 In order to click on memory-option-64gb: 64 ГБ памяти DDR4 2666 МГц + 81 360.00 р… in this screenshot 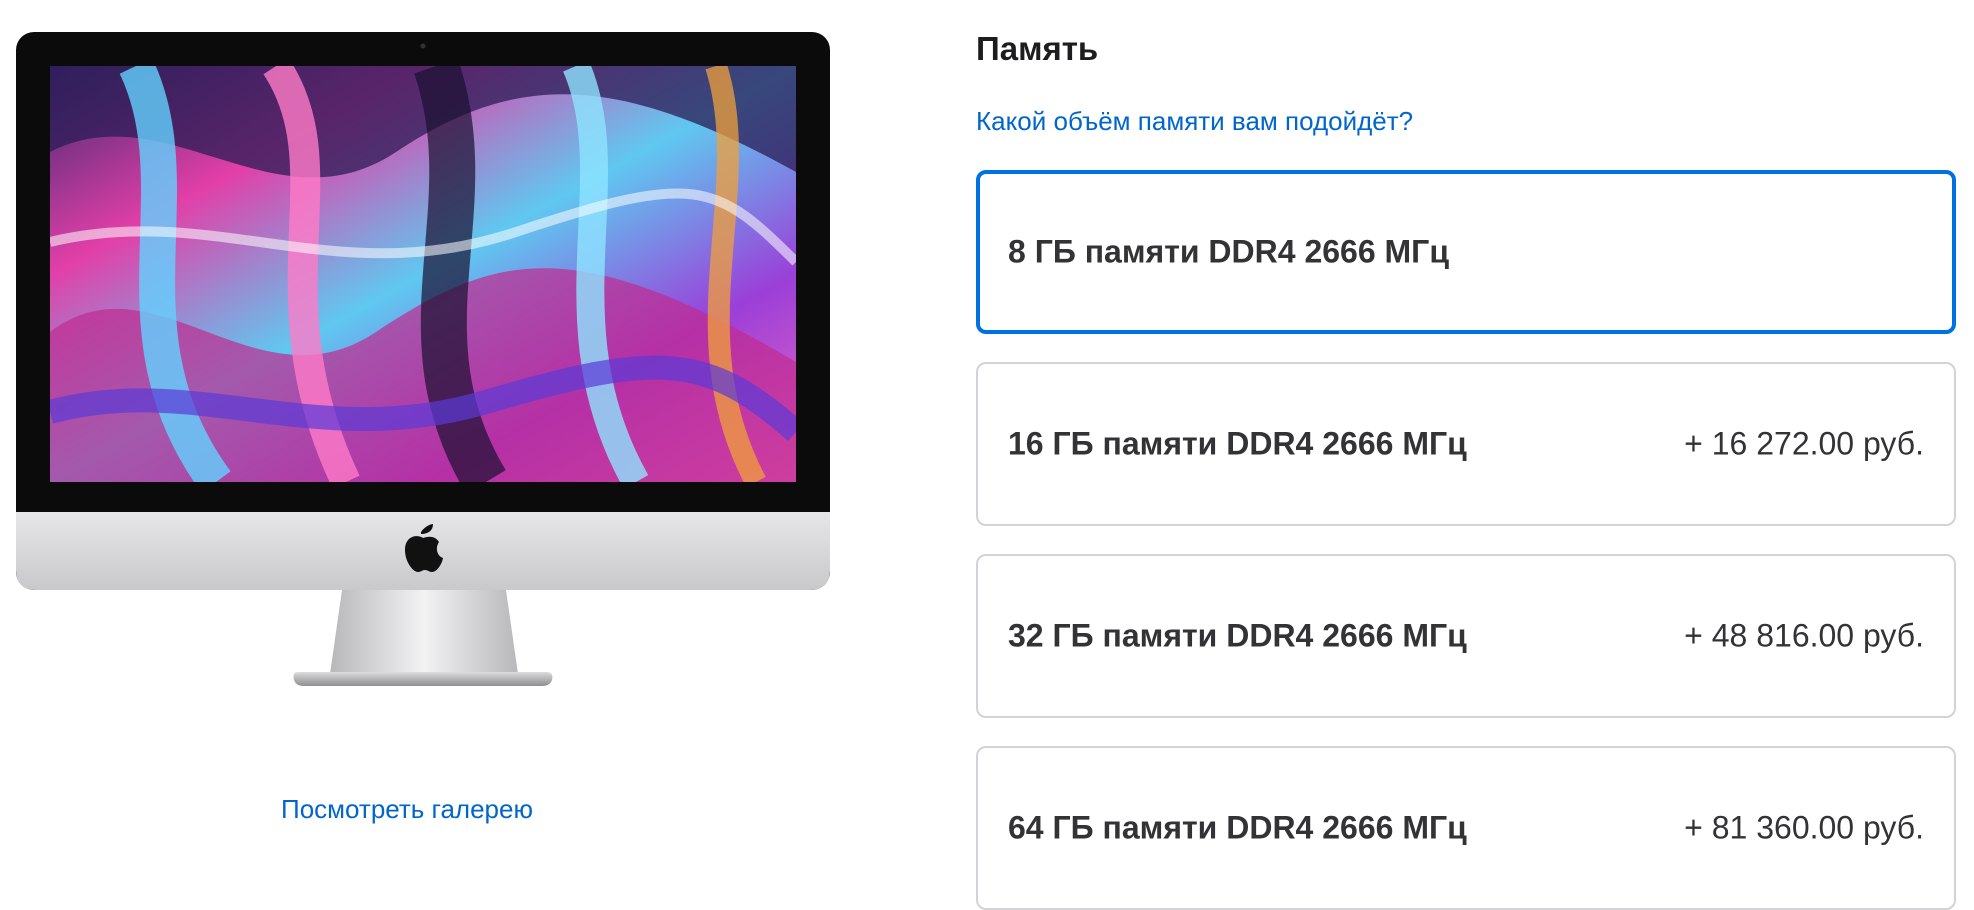, I will do `click(1466, 828)`.